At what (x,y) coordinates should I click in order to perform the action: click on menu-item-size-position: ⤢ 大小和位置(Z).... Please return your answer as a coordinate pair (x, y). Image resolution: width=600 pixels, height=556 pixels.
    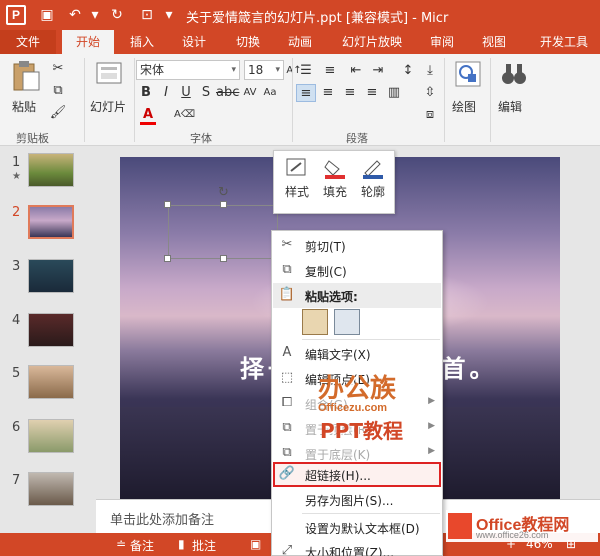
    Looking at the image, I should click on (357, 547).